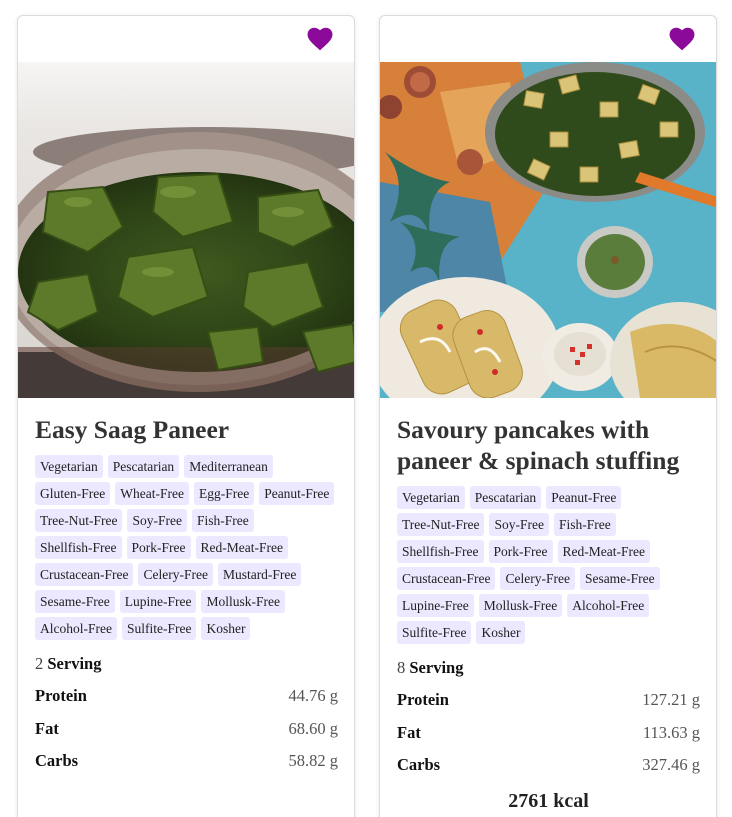 Image resolution: width=732 pixels, height=817 pixels. I want to click on diet-tag: Mustard-Free, so click(259, 574).